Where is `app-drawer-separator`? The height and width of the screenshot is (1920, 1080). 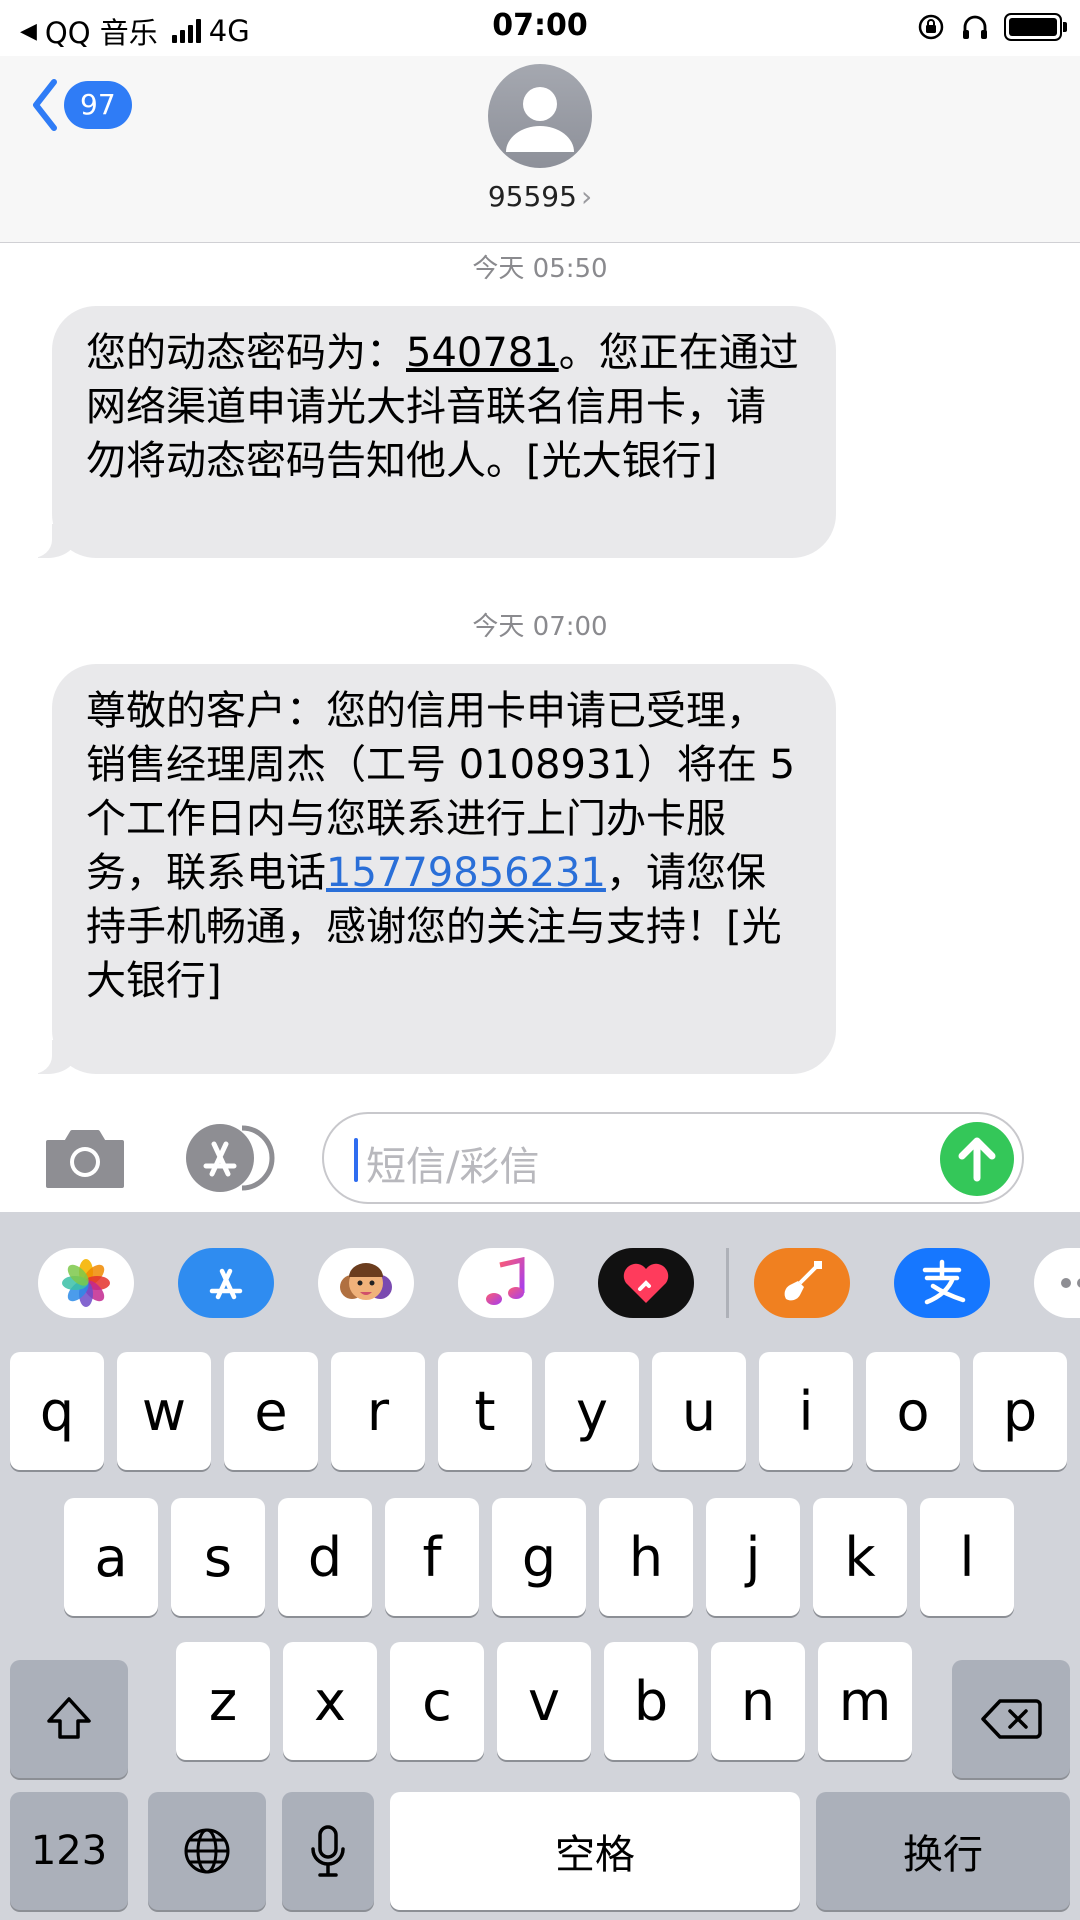 app-drawer-separator is located at coordinates (727, 1283).